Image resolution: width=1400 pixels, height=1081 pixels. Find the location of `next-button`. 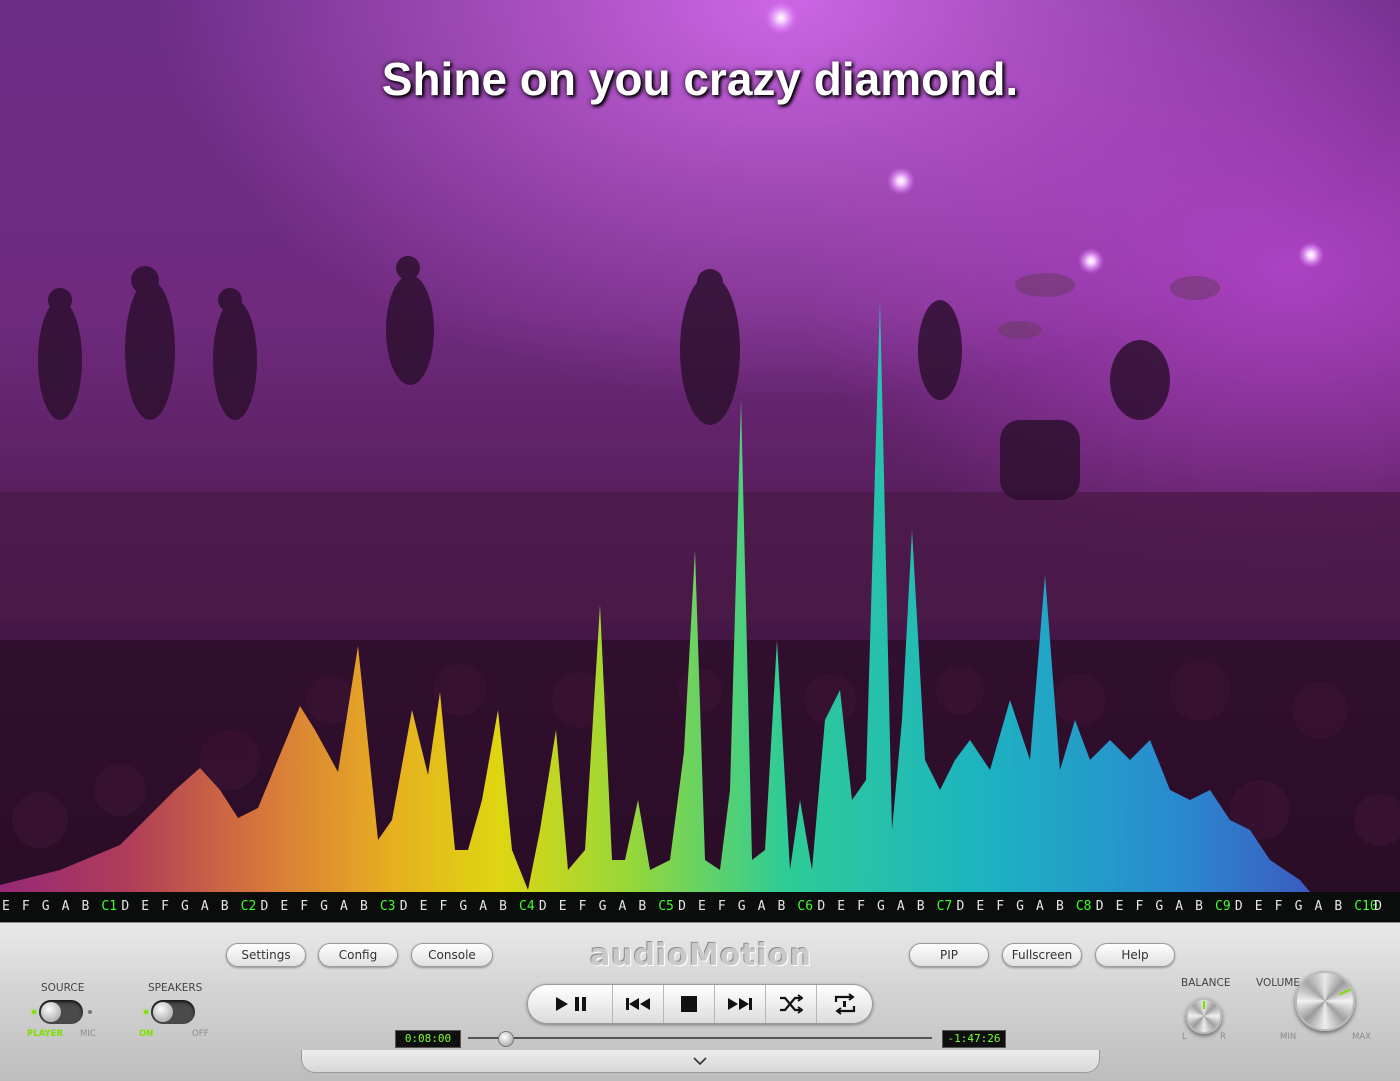

next-button is located at coordinates (740, 1004).